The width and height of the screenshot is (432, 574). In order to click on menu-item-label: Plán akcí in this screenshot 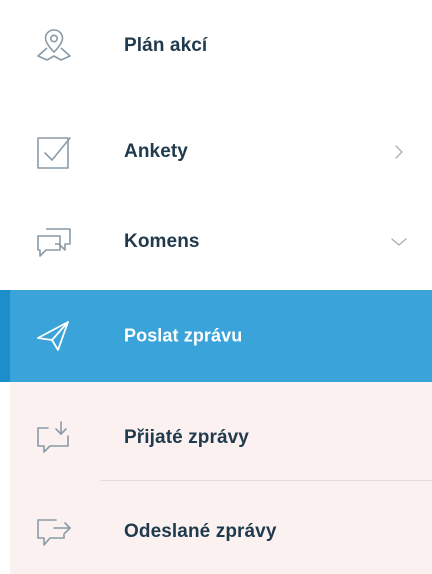, I will do `click(166, 45)`.